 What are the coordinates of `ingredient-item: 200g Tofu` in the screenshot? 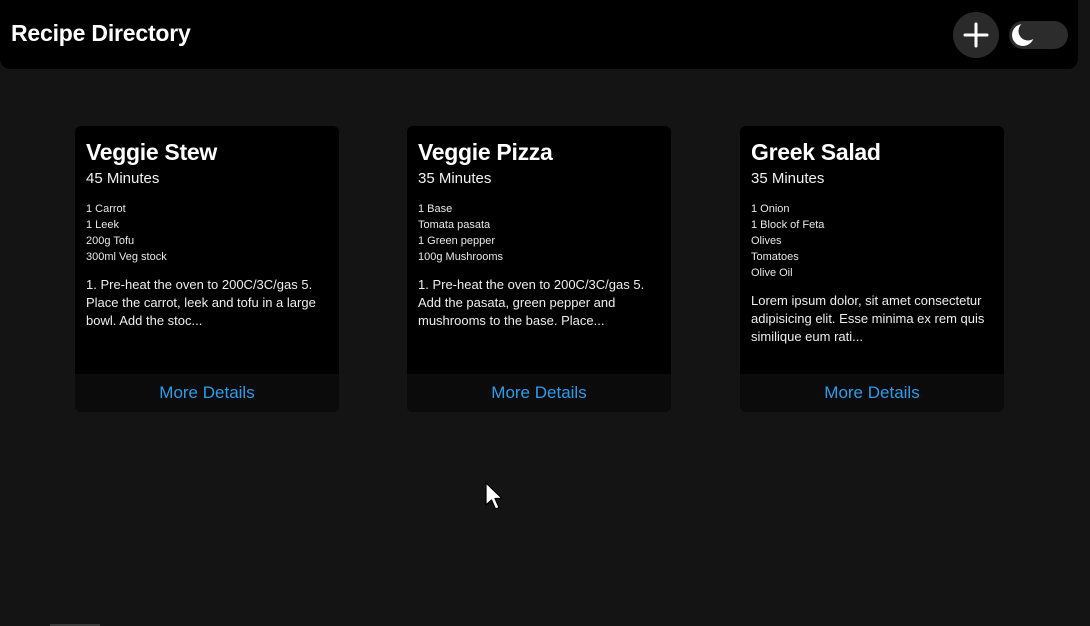 It's located at (110, 241).